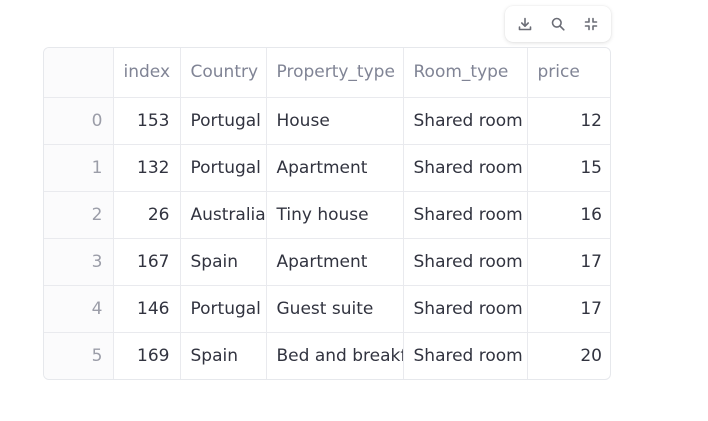 This screenshot has height=421, width=708. What do you see at coordinates (147, 121) in the screenshot?
I see `cell-index: 153` at bounding box center [147, 121].